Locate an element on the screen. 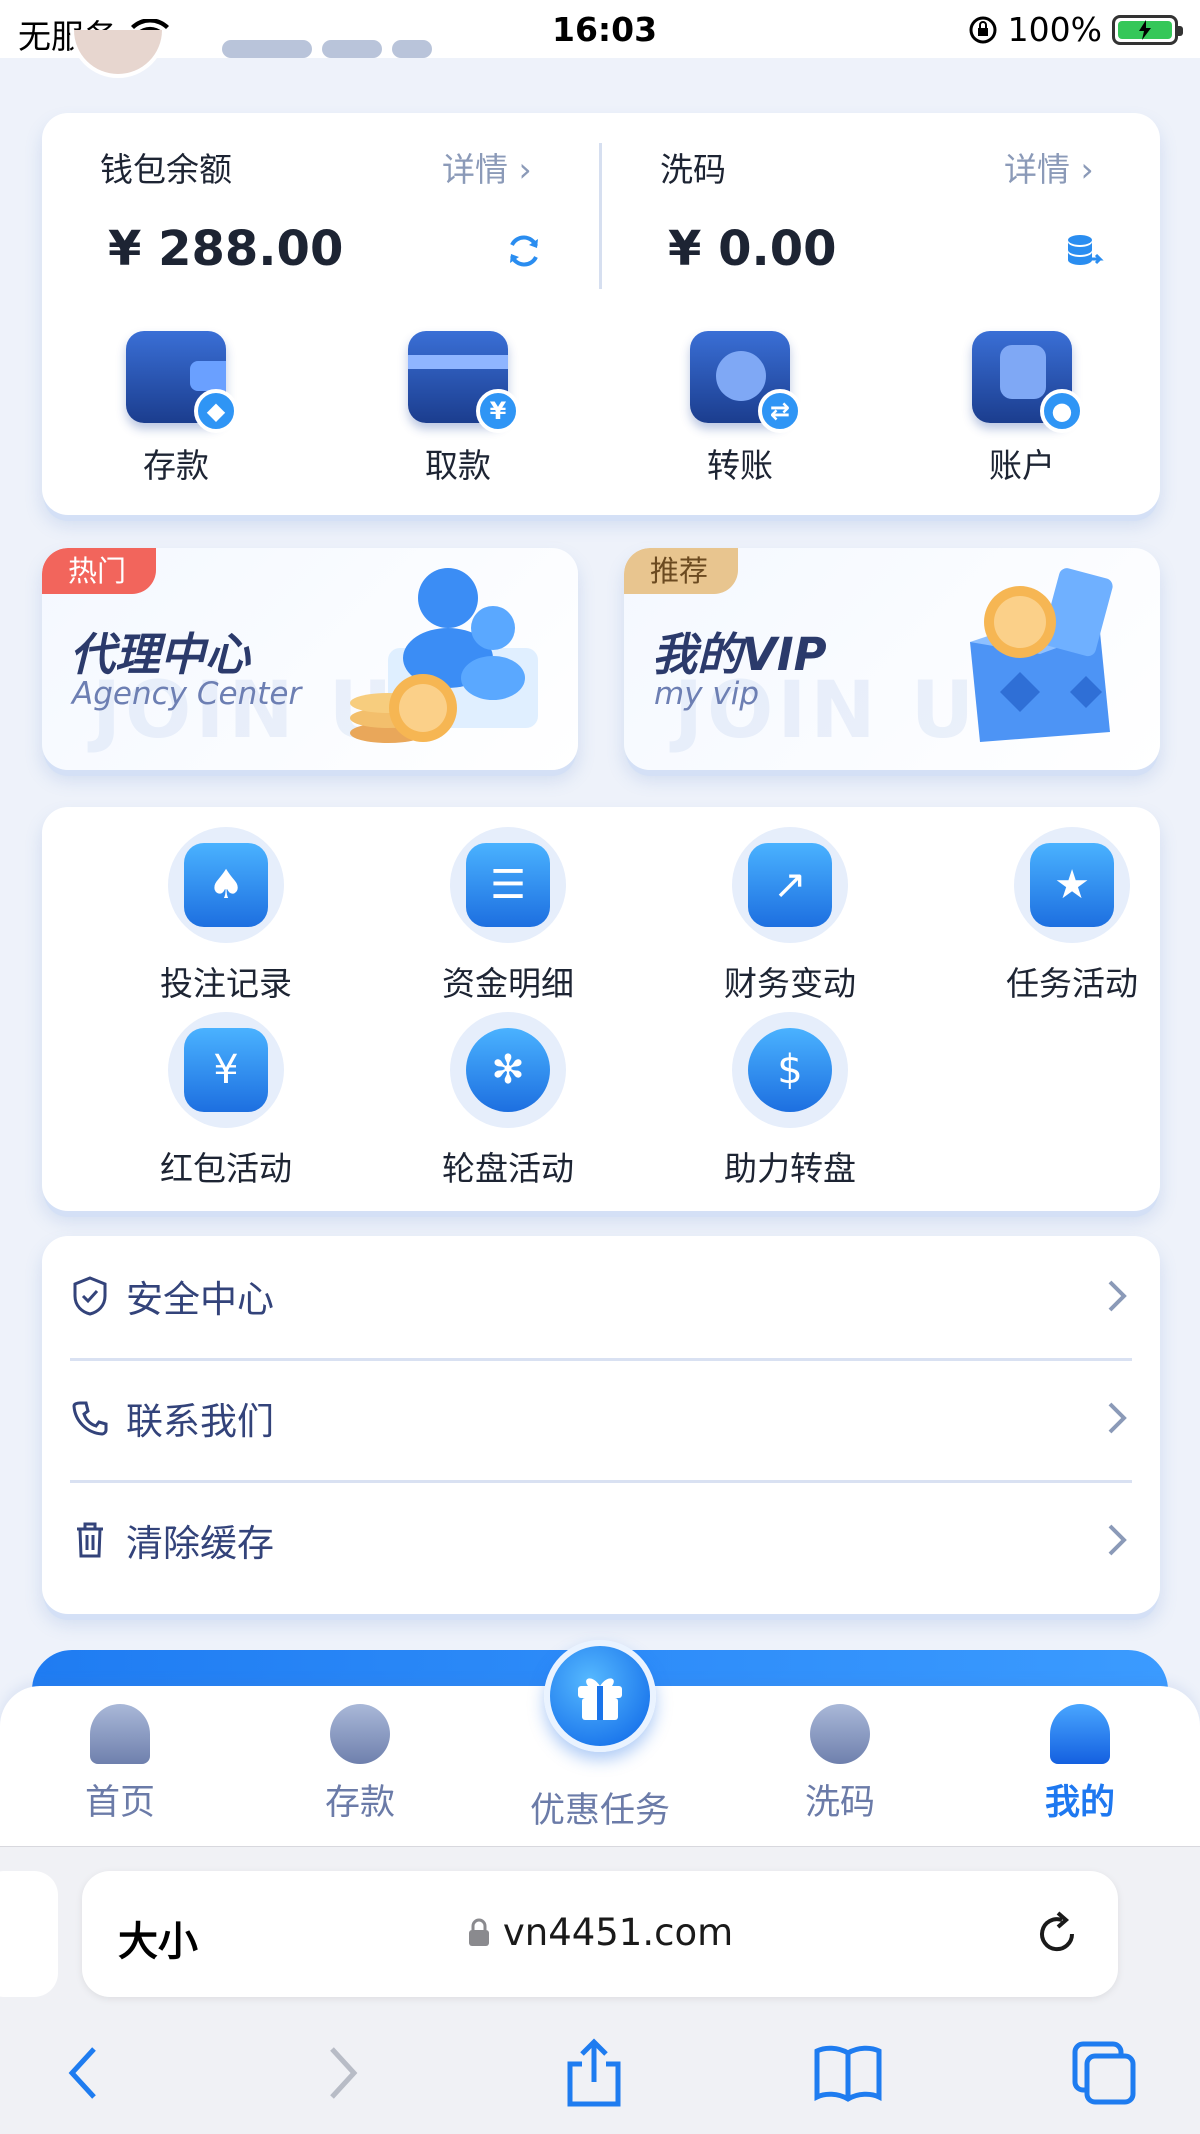  my-vip-card: JOIN US 推荐 我的VIP my vip is located at coordinates (892, 659).